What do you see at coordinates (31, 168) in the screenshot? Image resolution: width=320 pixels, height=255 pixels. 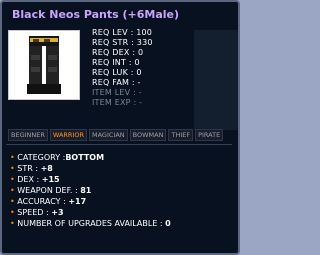 I see `detail-row: • STR : +8` at bounding box center [31, 168].